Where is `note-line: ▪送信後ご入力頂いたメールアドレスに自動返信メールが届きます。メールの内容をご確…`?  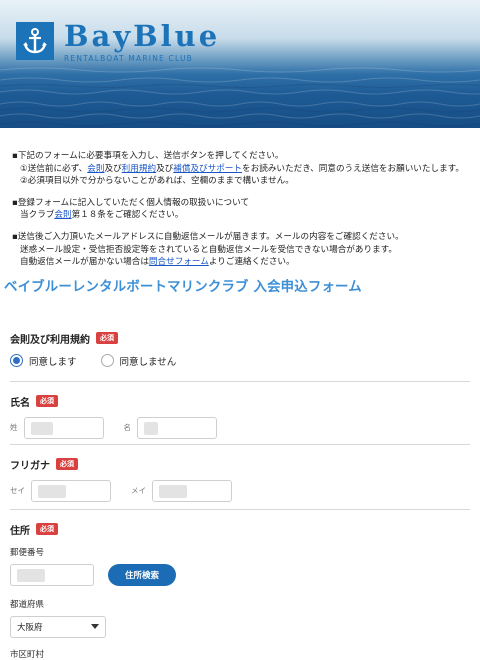
note-line: ▪送信後ご入力頂いたメールアドレスに自動返信メールが届きます。メールの内容をご確… is located at coordinates (208, 236).